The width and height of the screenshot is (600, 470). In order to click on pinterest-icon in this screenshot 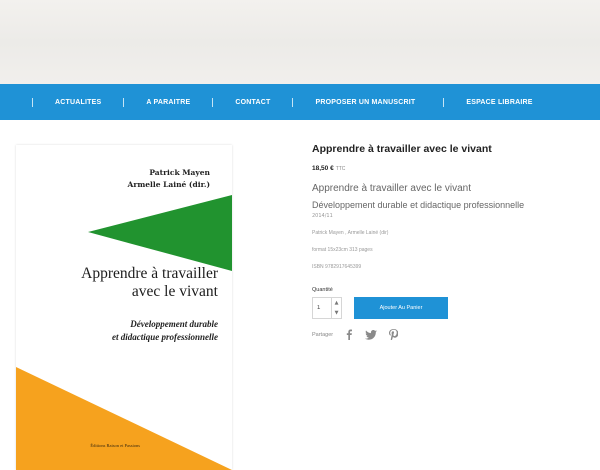, I will do `click(394, 334)`.